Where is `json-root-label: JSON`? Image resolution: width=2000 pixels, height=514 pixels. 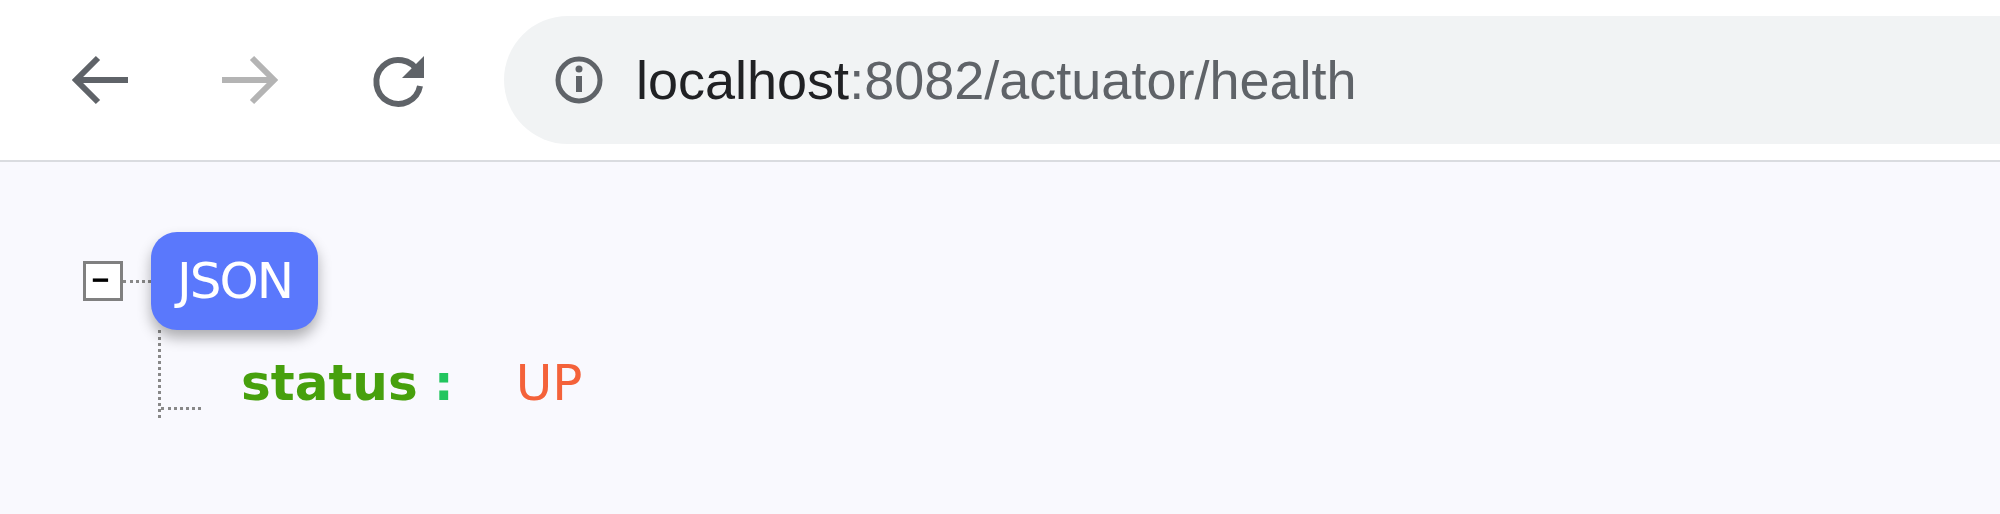
json-root-label: JSON is located at coordinates (235, 281).